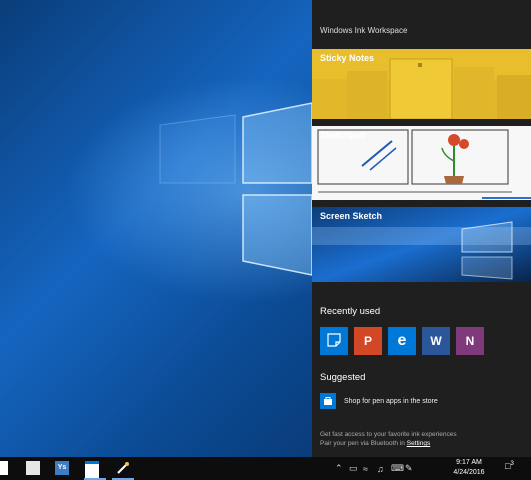  Describe the element at coordinates (469, 472) in the screenshot. I see `clock-date: 4/24/2016` at that location.